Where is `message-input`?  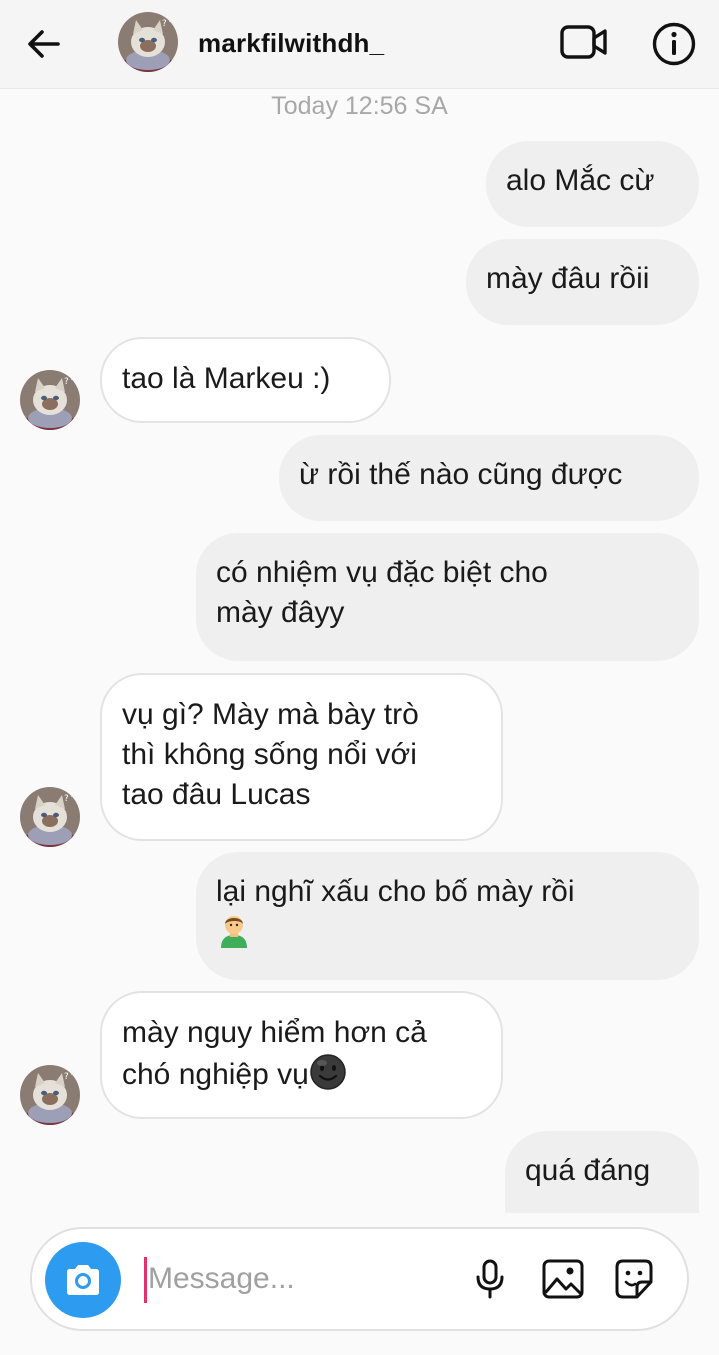 message-input is located at coordinates (298, 1279).